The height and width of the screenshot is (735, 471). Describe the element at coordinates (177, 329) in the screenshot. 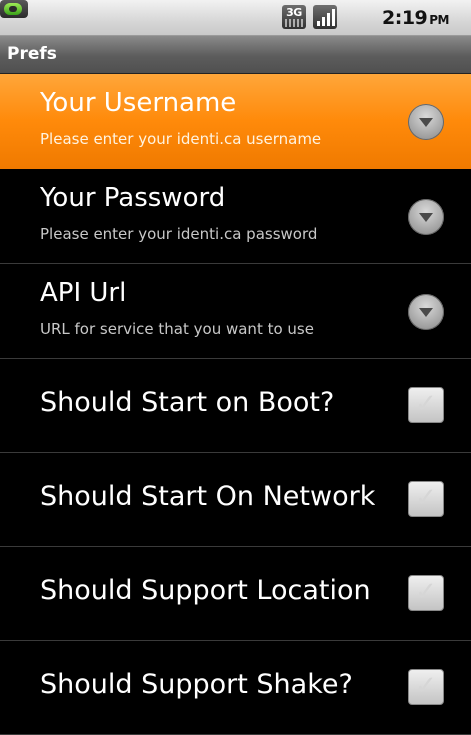

I see `pref-summary: URL for service that you want to use` at that location.